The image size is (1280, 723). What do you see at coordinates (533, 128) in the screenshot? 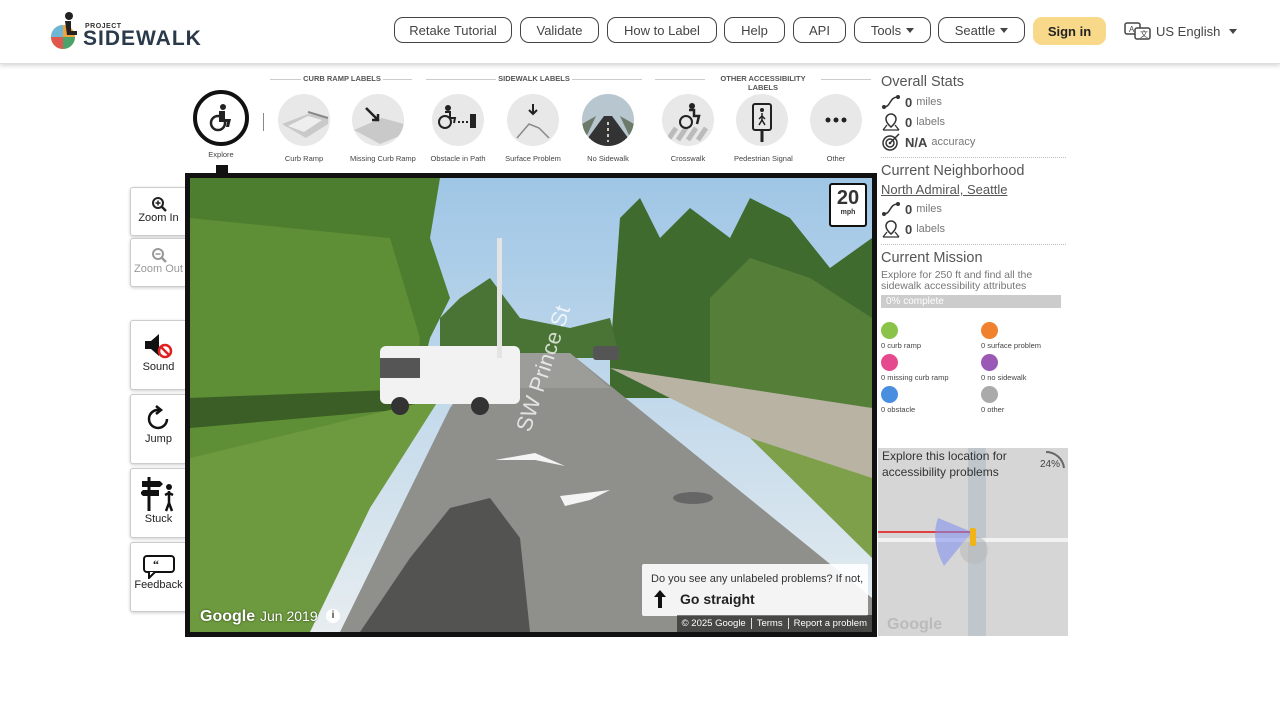
I see `surface-problem-tool: Surface Problem` at bounding box center [533, 128].